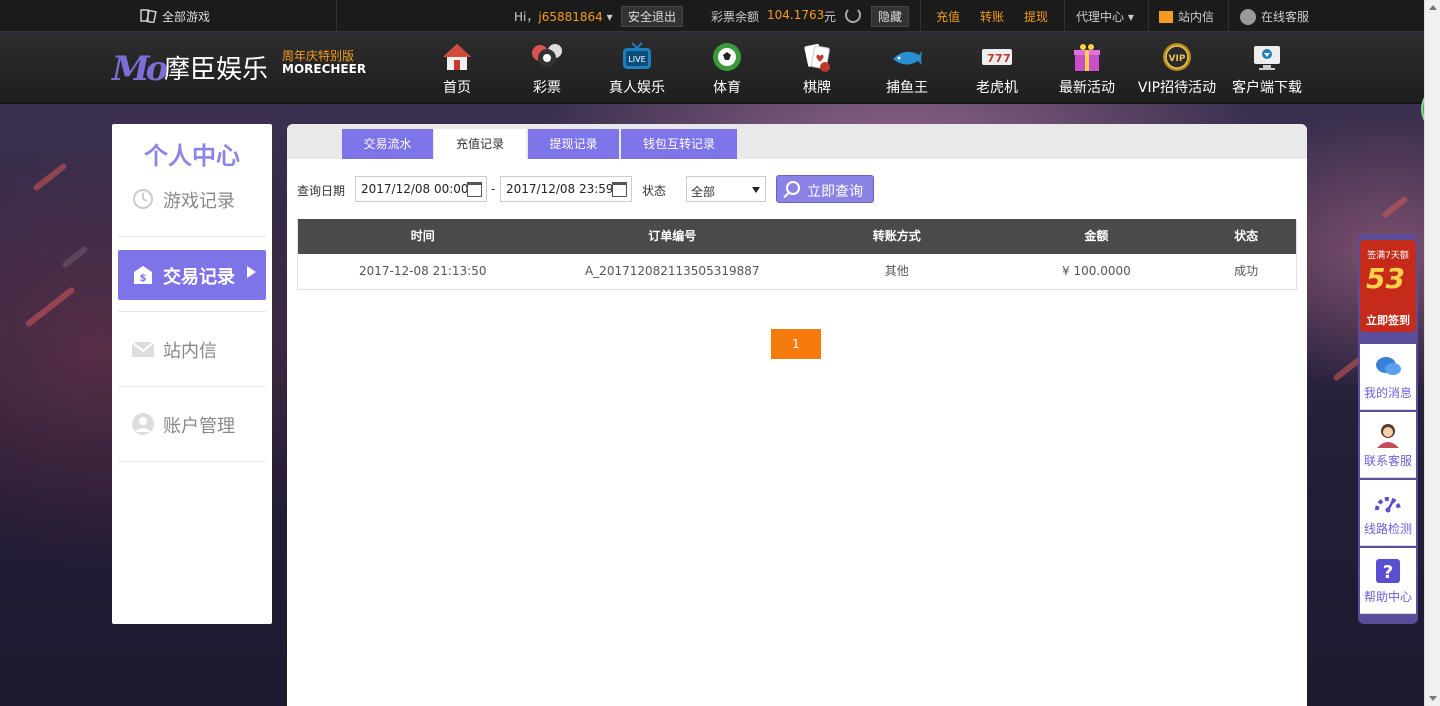 The width and height of the screenshot is (1440, 706). What do you see at coordinates (387, 144) in the screenshot?
I see `tab-transaction-flow: 交易流水` at bounding box center [387, 144].